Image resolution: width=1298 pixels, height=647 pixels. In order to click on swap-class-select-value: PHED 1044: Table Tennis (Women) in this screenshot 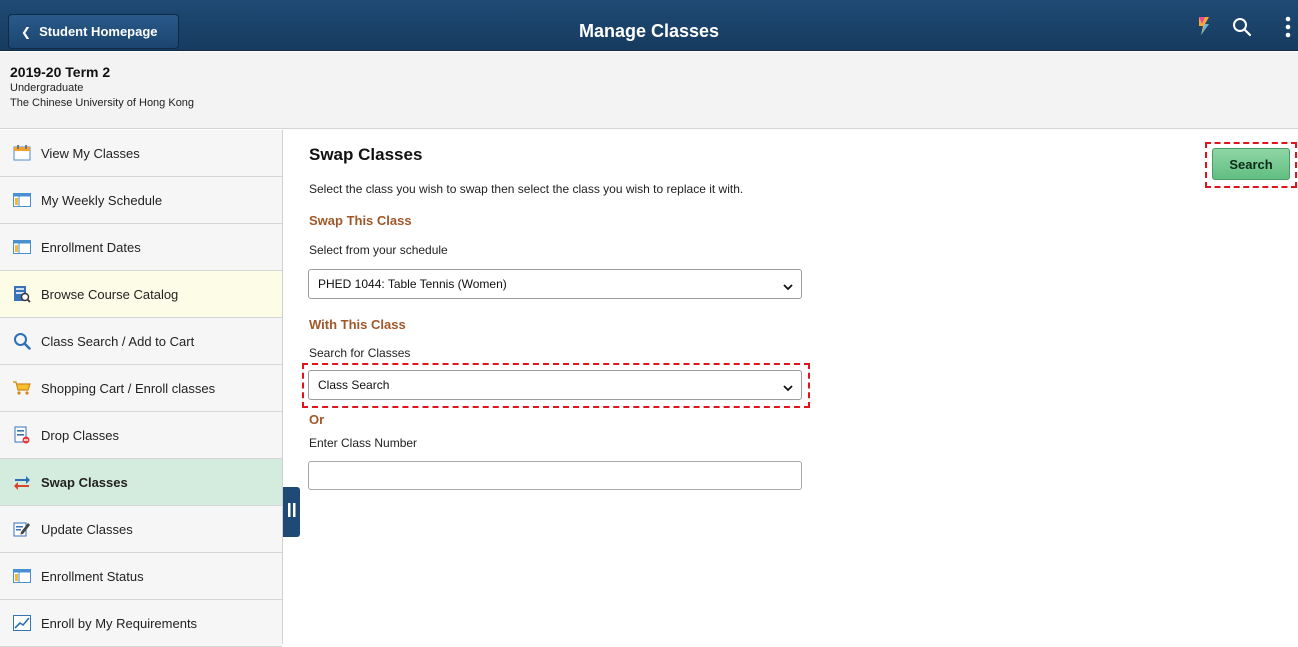, I will do `click(412, 284)`.